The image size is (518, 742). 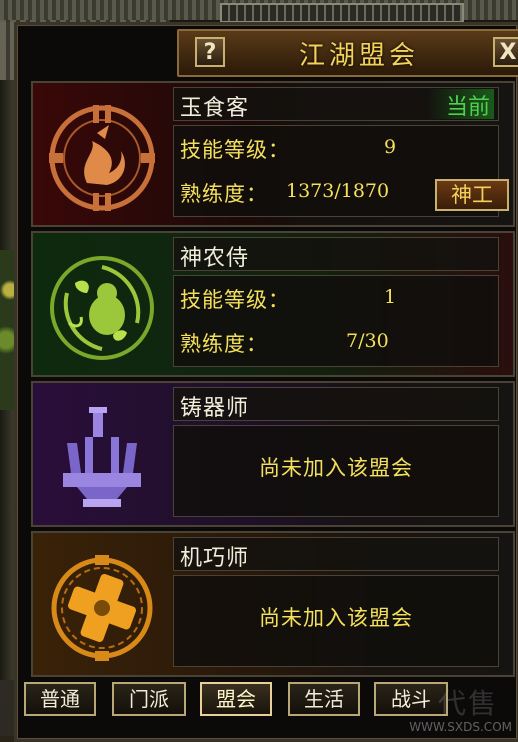 I want to click on guild-name: 玉食客, so click(x=215, y=108).